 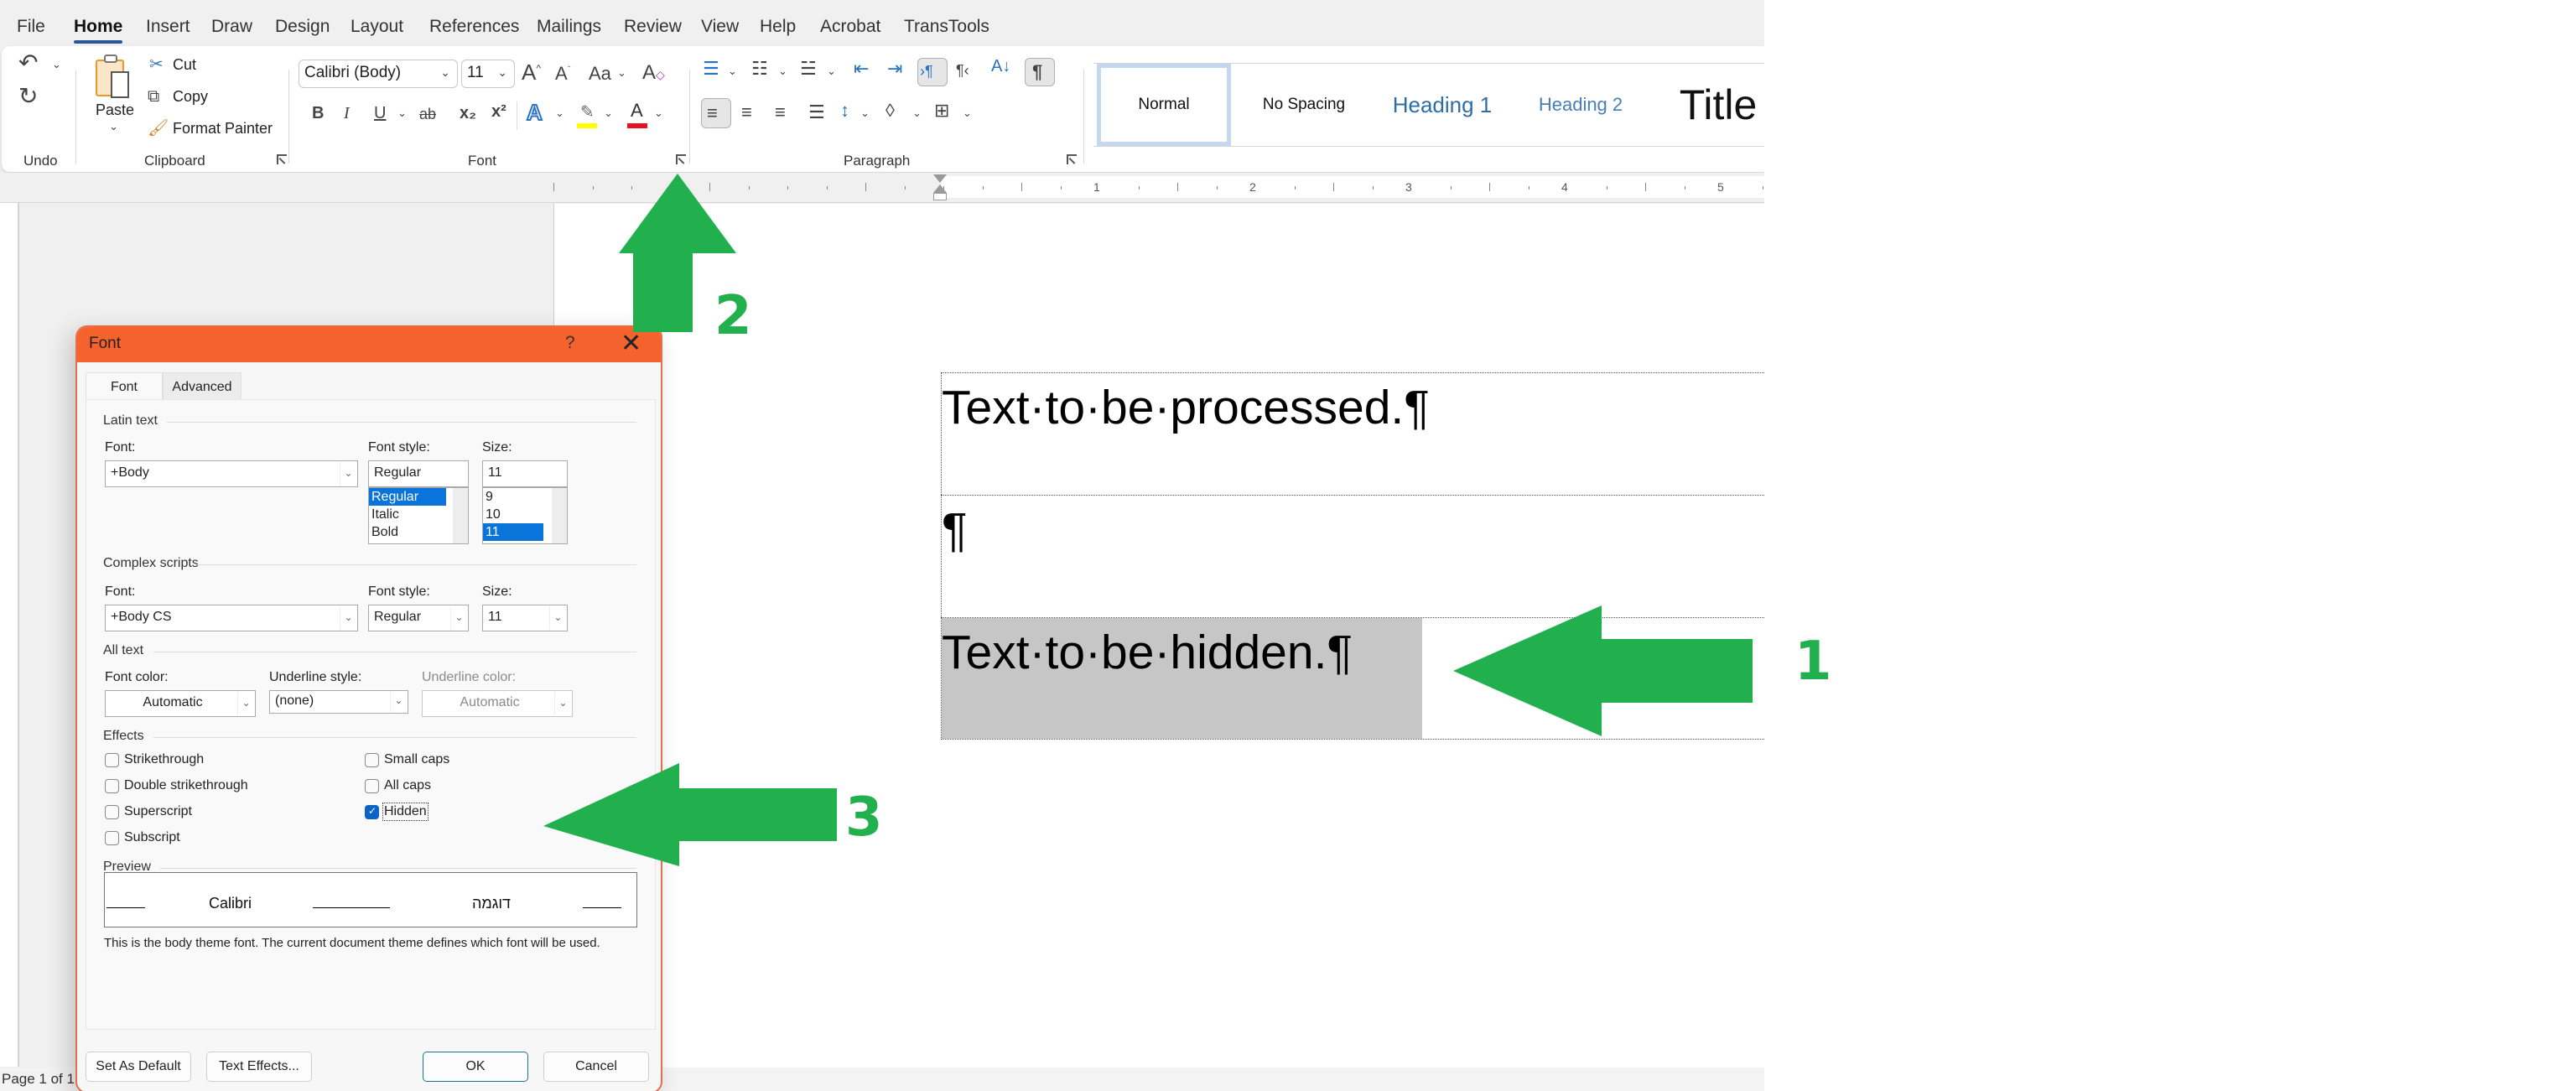 What do you see at coordinates (733, 316) in the screenshot?
I see `annotation-label-2: 2` at bounding box center [733, 316].